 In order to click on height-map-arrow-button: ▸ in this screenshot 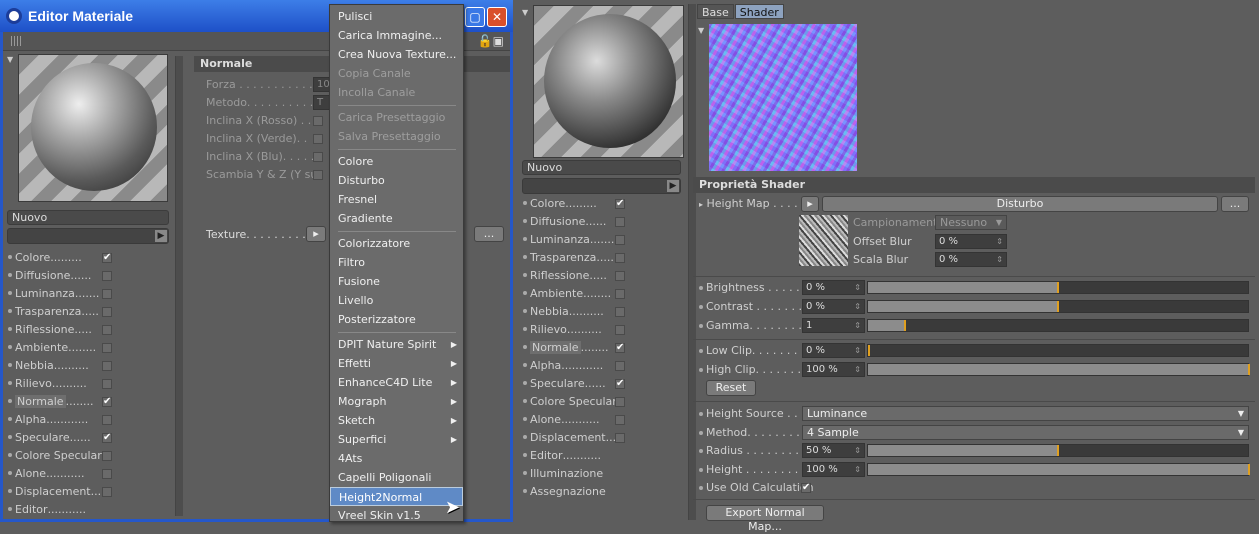, I will do `click(810, 204)`.